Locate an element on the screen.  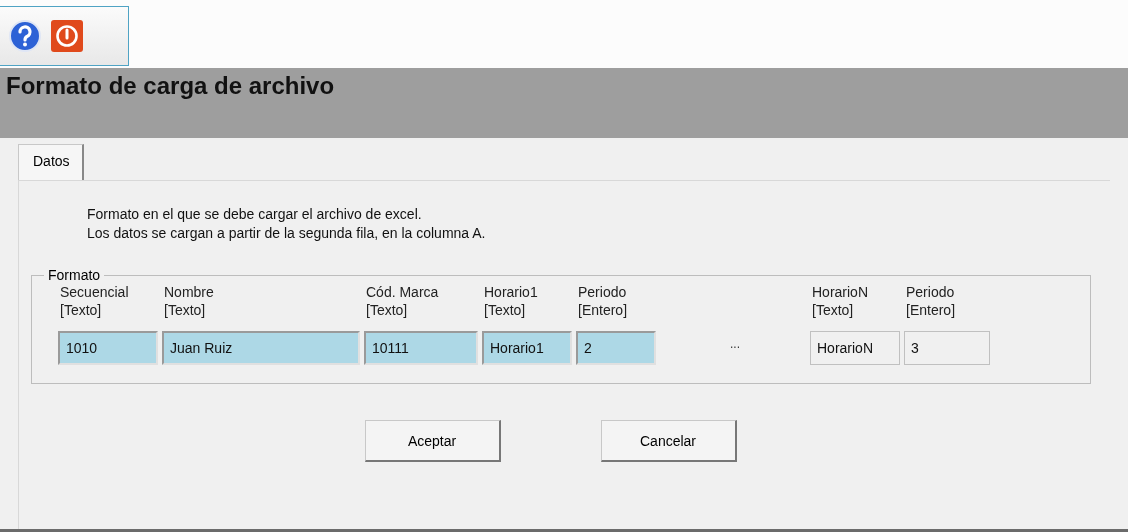
power-button is located at coordinates (67, 36).